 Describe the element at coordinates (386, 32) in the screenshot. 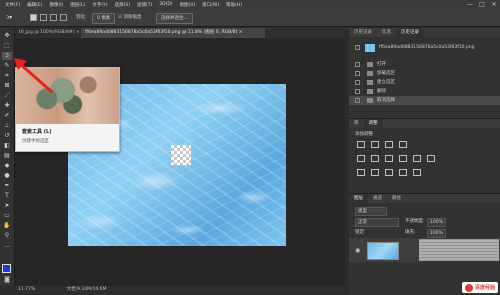

I see `tab-info: 信息` at that location.